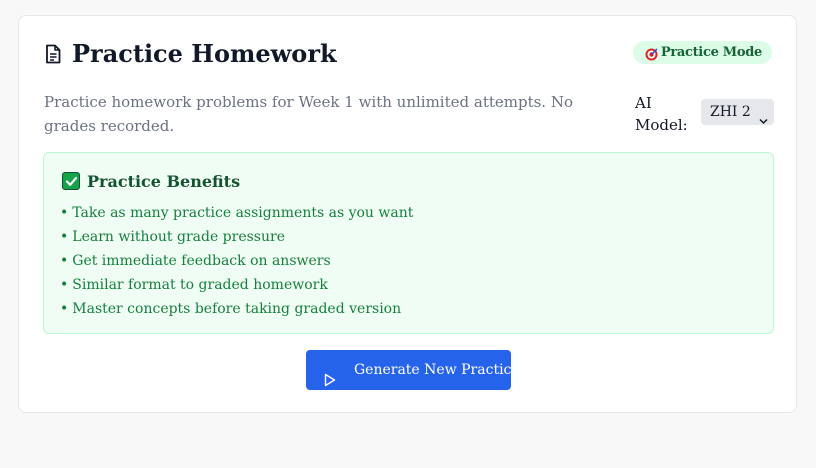 Image resolution: width=816 pixels, height=468 pixels. What do you see at coordinates (651, 53) in the screenshot?
I see `target-icon` at bounding box center [651, 53].